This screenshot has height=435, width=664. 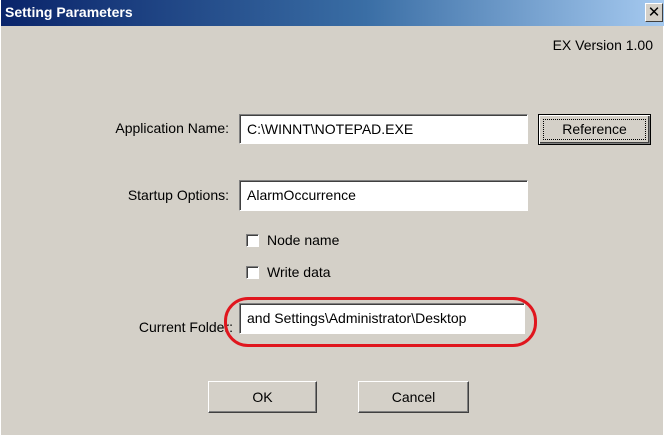 What do you see at coordinates (303, 240) in the screenshot?
I see `node-name-label: Node name` at bounding box center [303, 240].